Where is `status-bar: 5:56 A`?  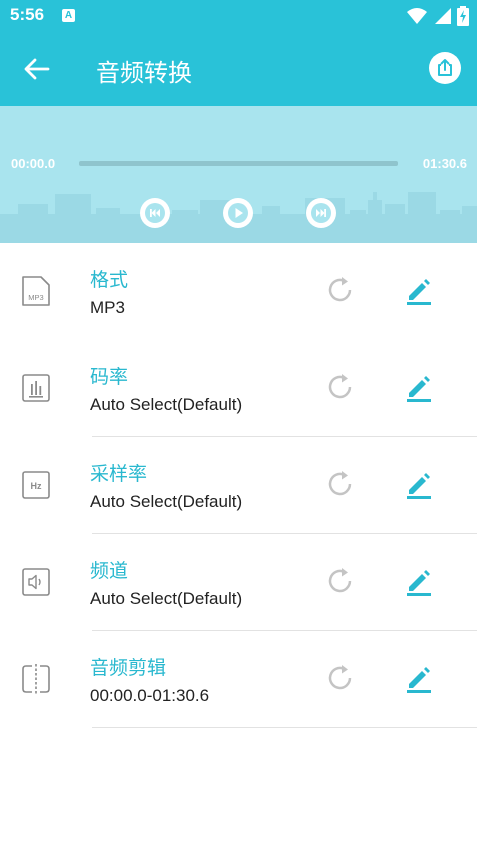 status-bar: 5:56 A is located at coordinates (238, 16).